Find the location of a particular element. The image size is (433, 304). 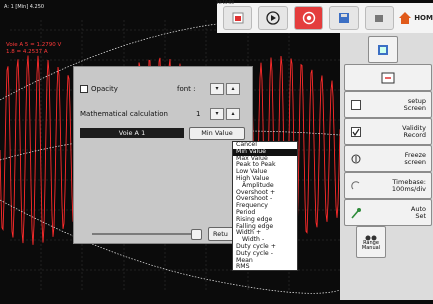

record-icon is located at coordinates (308, 18).